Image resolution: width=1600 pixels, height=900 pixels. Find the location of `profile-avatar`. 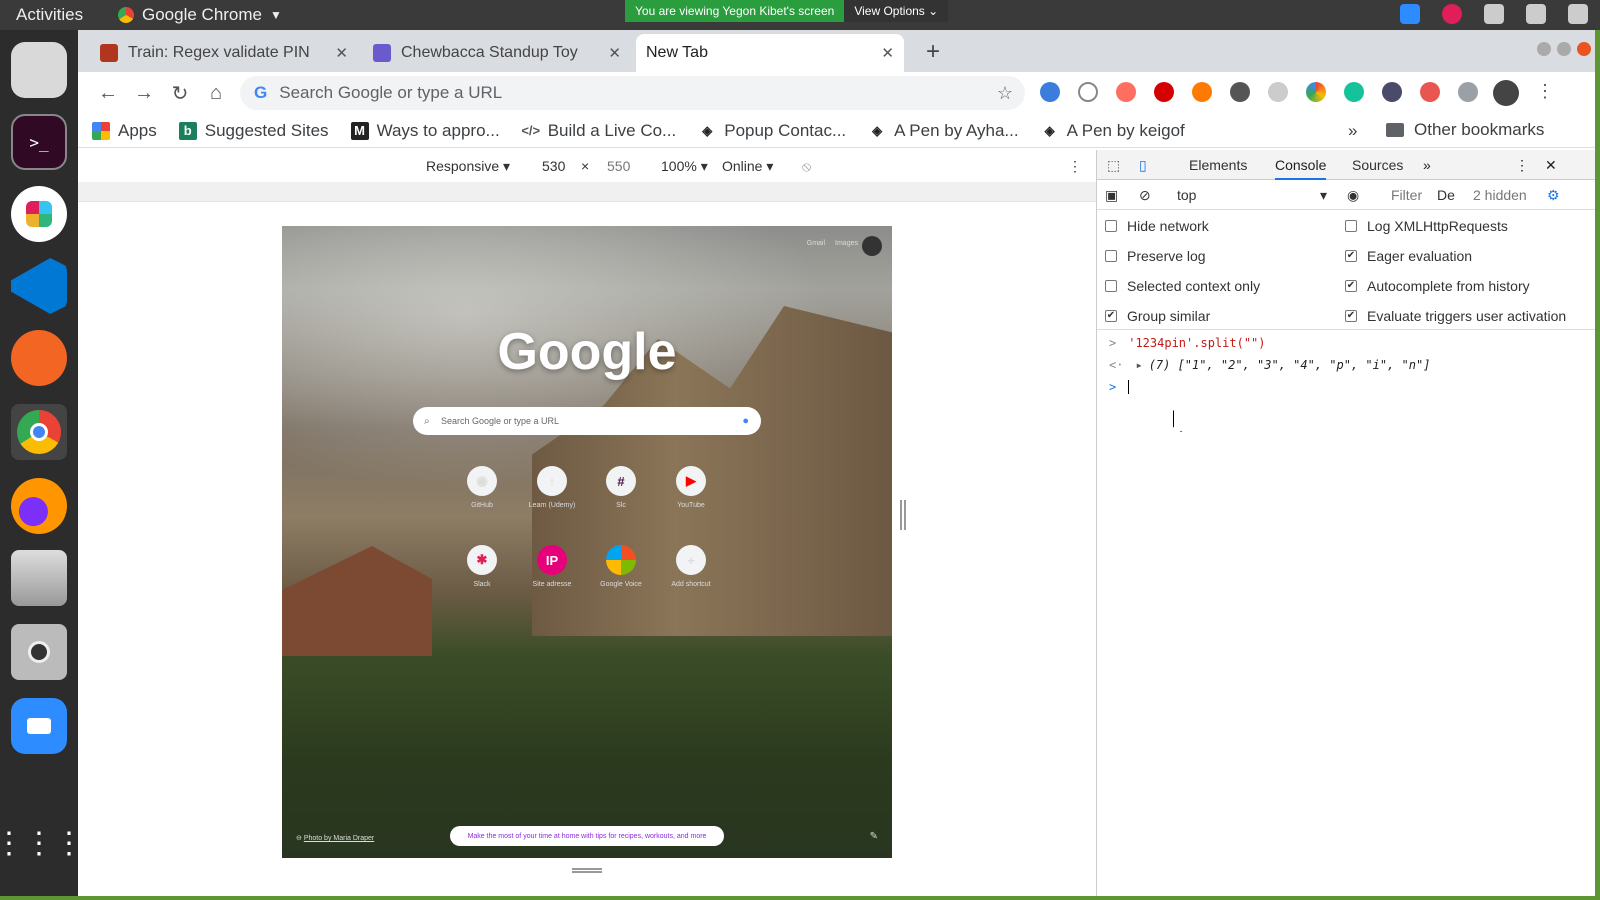

profile-avatar is located at coordinates (1506, 93).